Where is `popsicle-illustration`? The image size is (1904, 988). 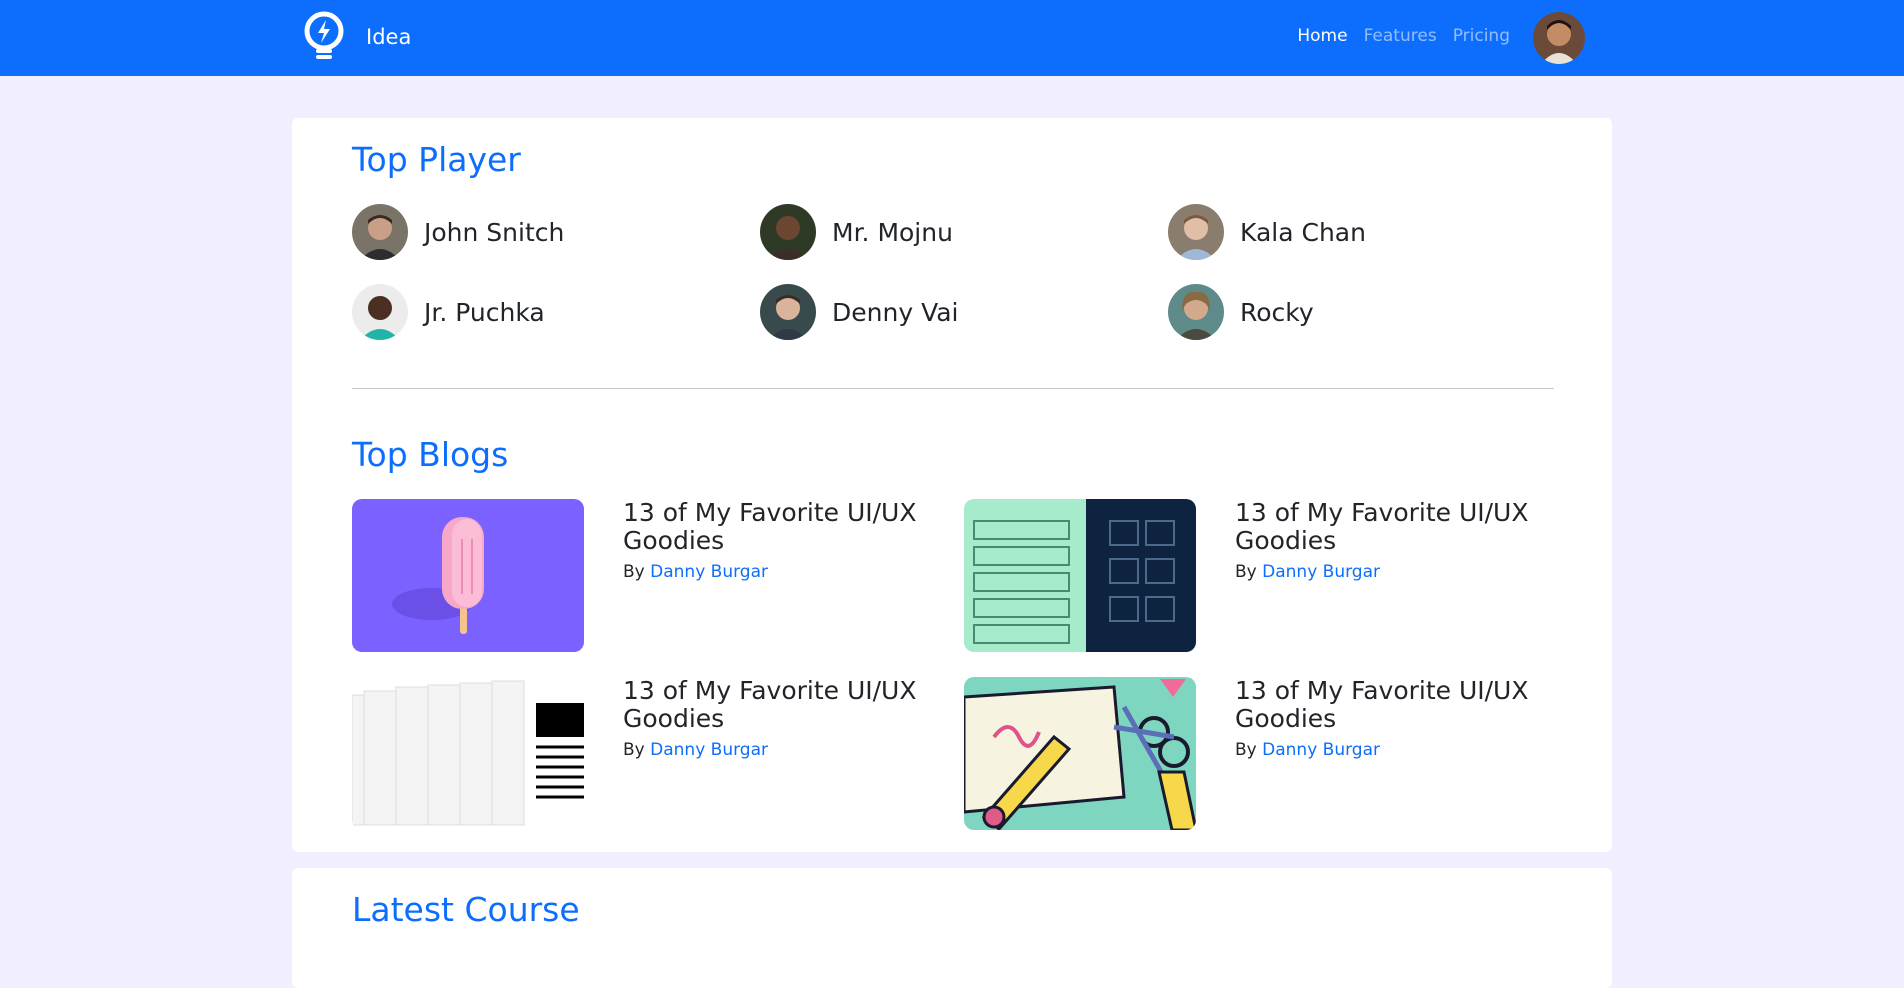
popsicle-illustration is located at coordinates (468, 575).